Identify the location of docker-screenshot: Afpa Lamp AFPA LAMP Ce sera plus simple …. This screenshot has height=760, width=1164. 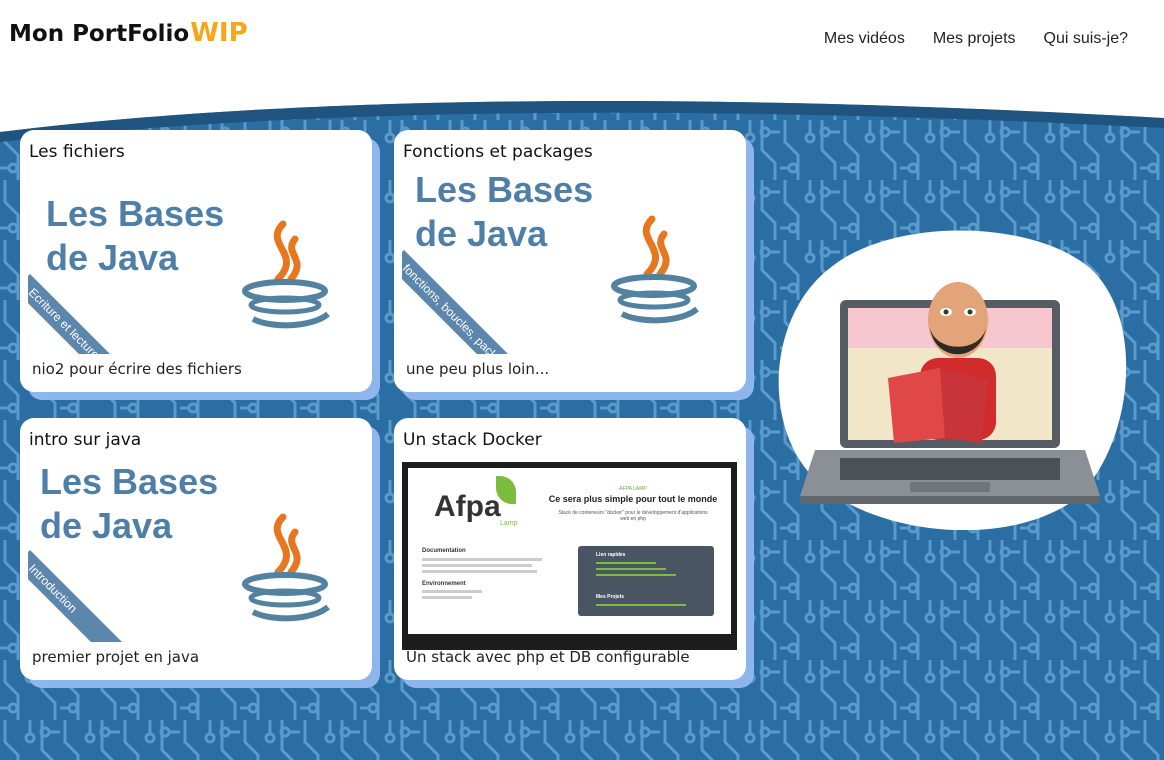
(569, 551).